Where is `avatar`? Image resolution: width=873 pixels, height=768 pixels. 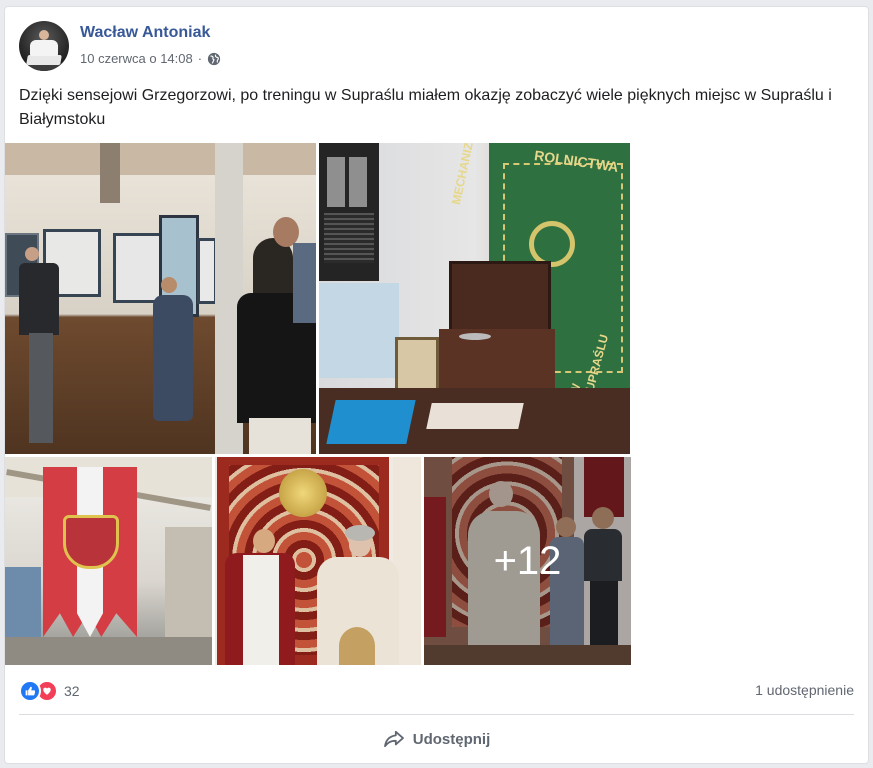
avatar is located at coordinates (44, 46).